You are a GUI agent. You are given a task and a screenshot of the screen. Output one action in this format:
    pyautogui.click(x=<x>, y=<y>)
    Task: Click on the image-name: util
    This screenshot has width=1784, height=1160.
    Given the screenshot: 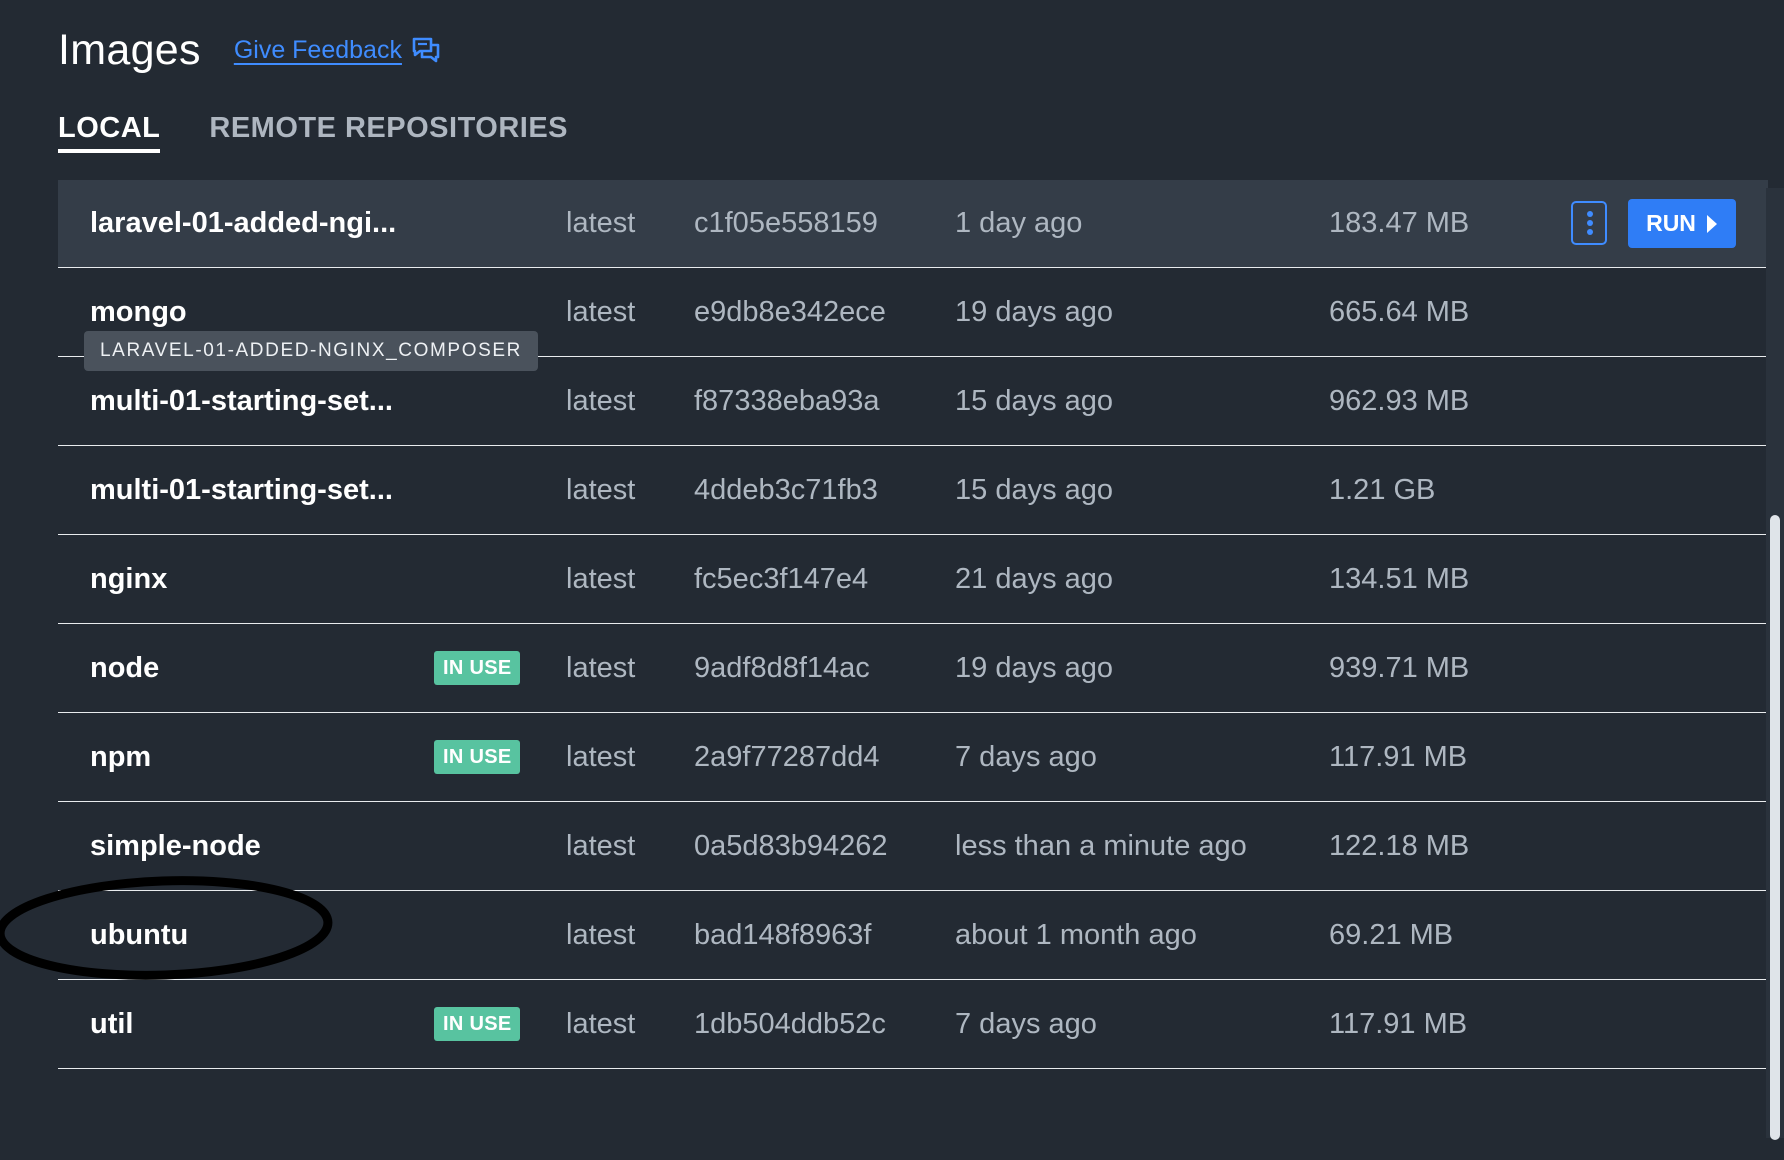 What is the action you would take?
    pyautogui.click(x=112, y=1024)
    